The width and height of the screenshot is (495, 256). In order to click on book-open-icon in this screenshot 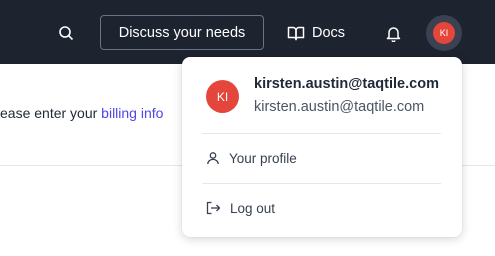, I will do `click(296, 33)`.